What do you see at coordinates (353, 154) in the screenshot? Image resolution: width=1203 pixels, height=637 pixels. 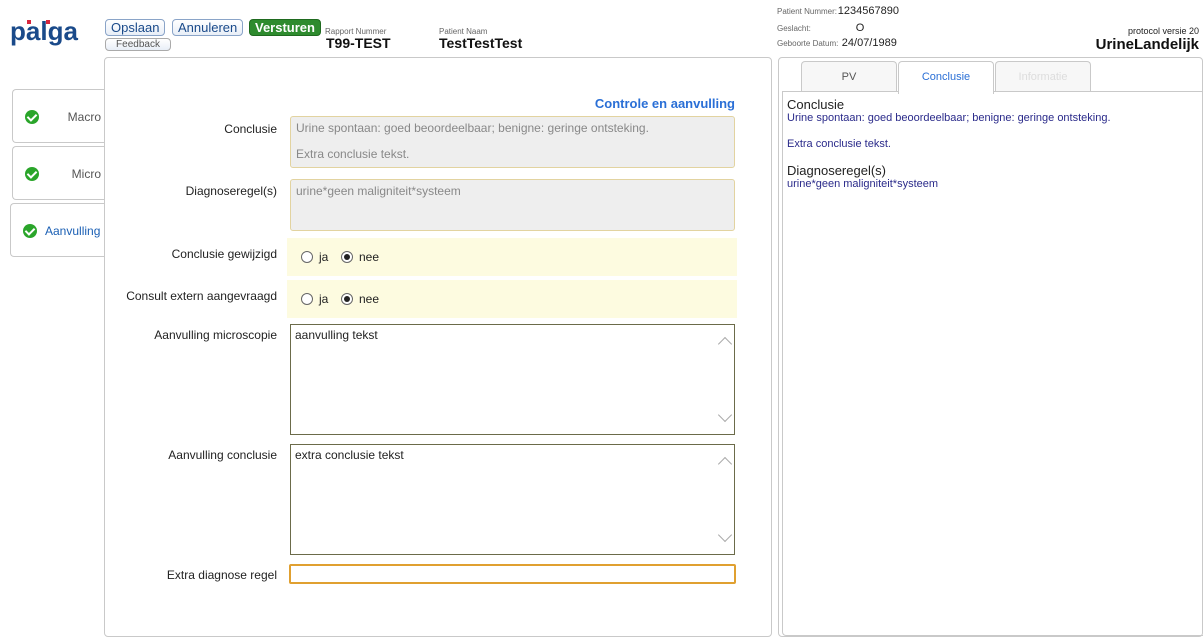 I see `conclusie-line-2: Extra conclusie tekst.` at bounding box center [353, 154].